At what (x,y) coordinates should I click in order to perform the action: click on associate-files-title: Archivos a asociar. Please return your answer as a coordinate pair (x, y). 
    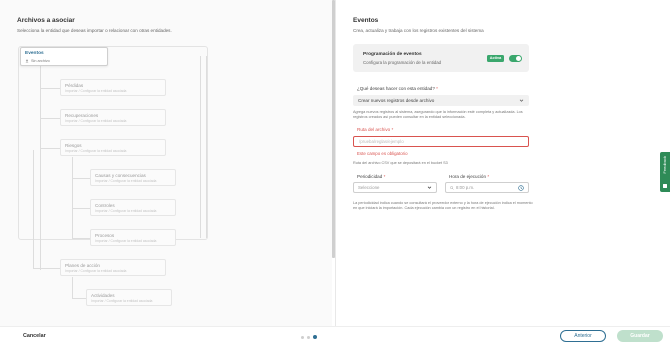
    Looking at the image, I should click on (46, 20).